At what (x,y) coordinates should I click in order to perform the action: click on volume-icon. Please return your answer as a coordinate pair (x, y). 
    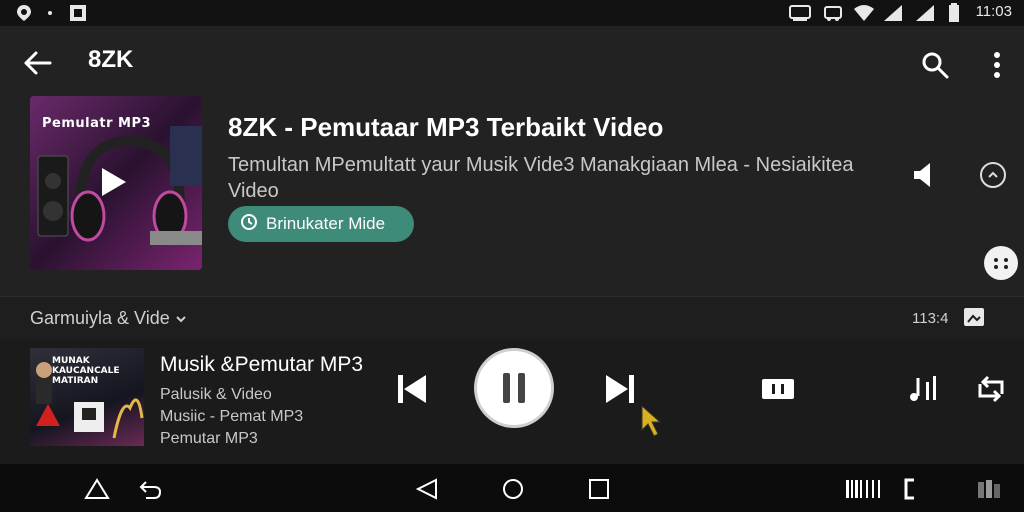
    Looking at the image, I should click on (925, 175).